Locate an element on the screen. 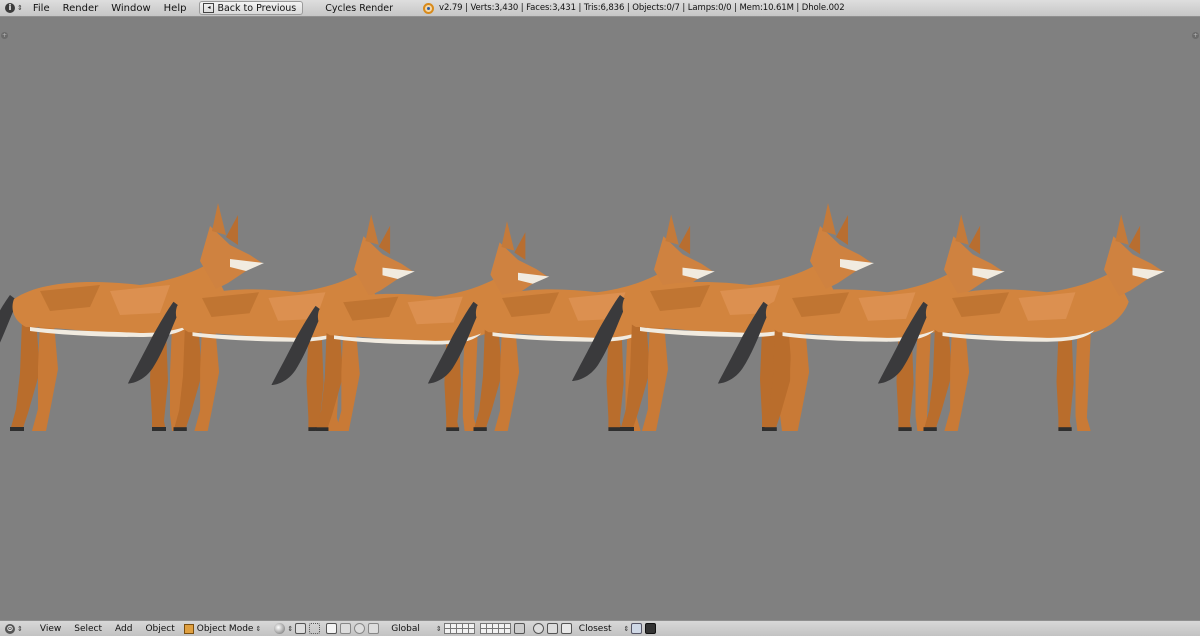  main-menu: File Render Window Help is located at coordinates (116, 8).